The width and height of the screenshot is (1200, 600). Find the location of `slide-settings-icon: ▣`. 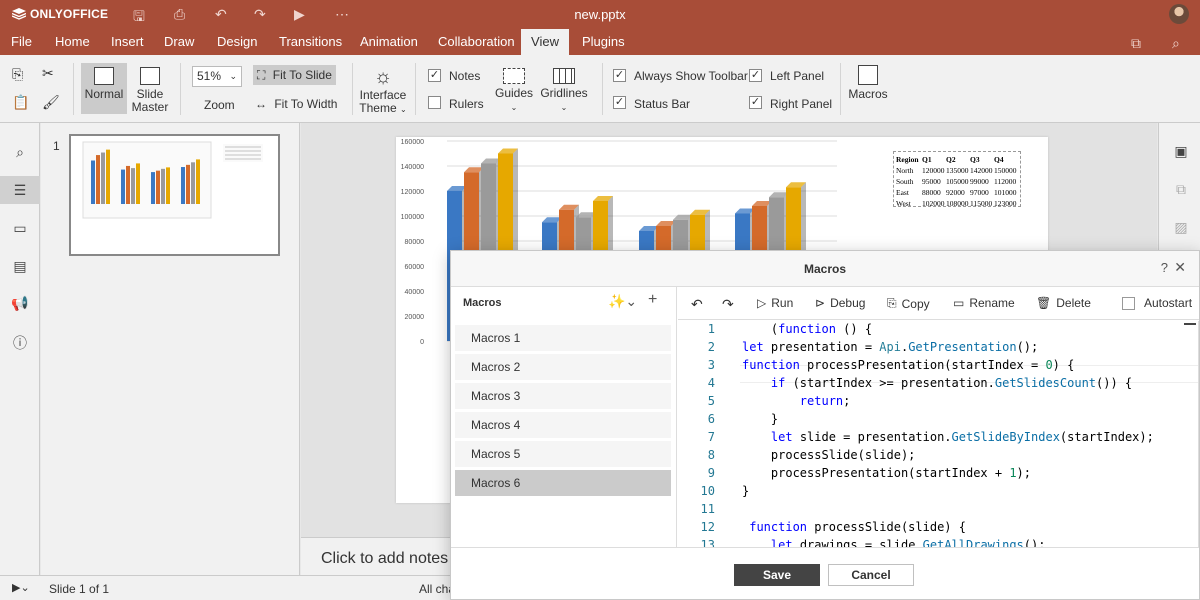

slide-settings-icon: ▣ is located at coordinates (1181, 153).